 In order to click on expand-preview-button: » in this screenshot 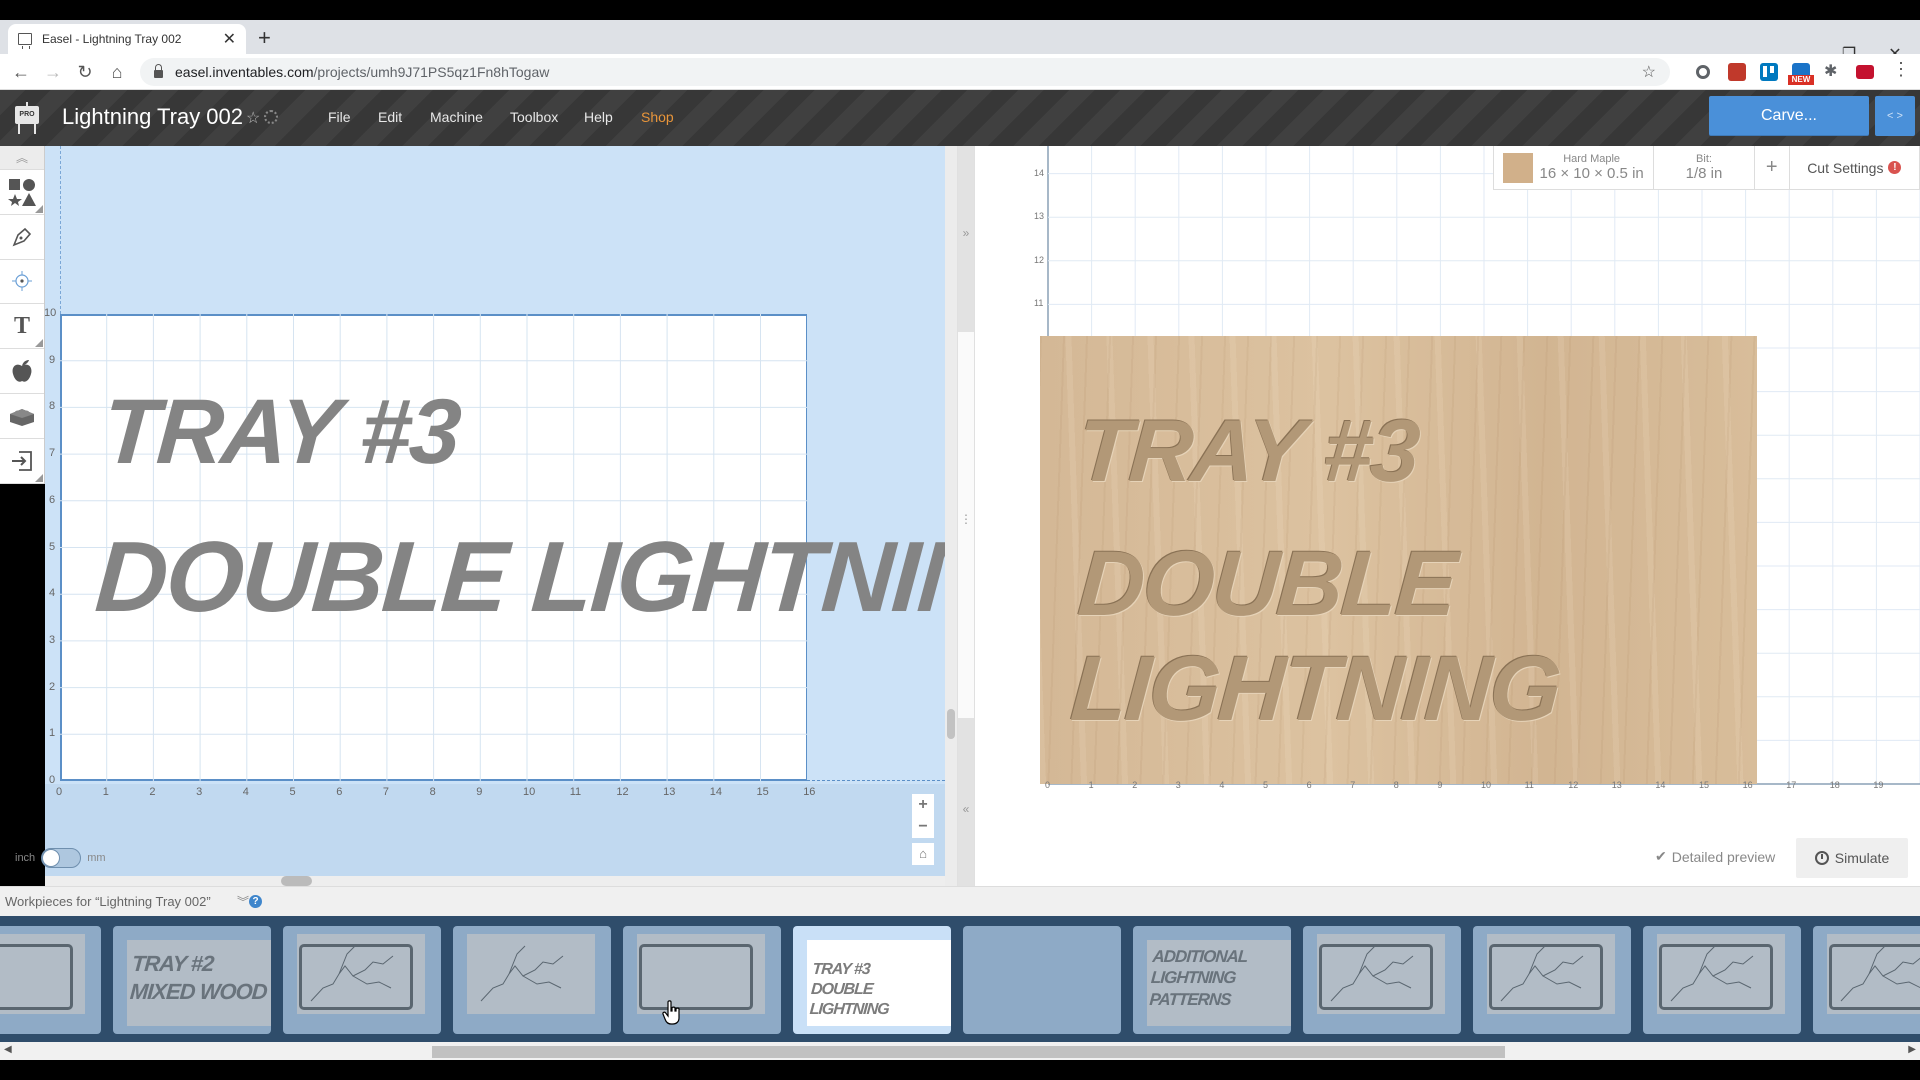, I will do `click(966, 239)`.